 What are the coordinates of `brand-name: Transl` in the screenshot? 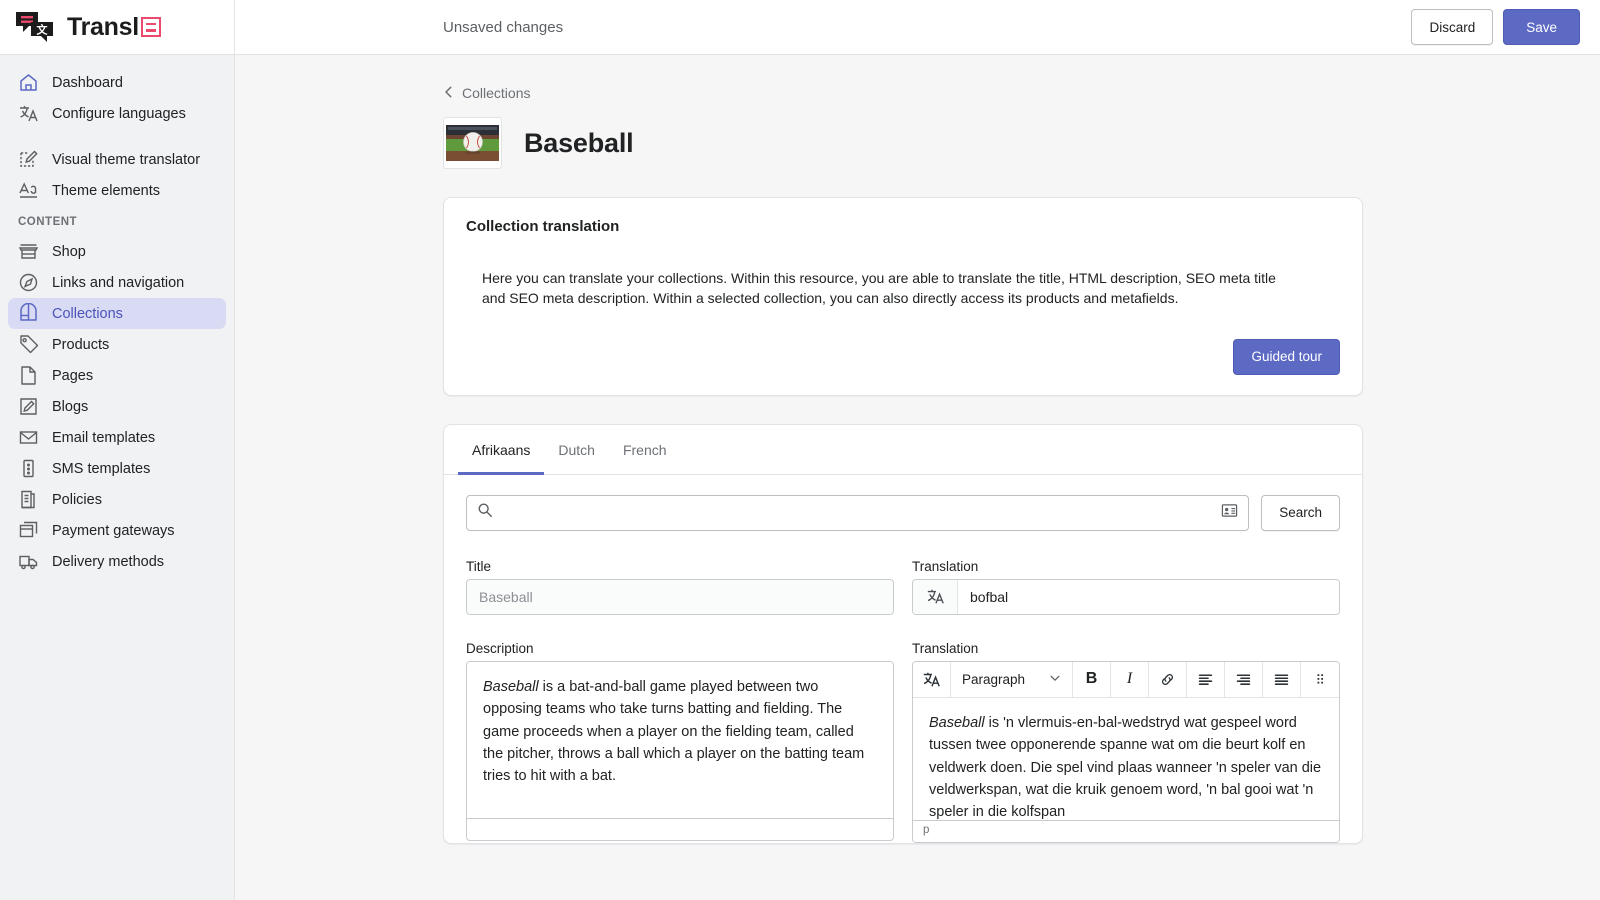 It's located at (114, 27).